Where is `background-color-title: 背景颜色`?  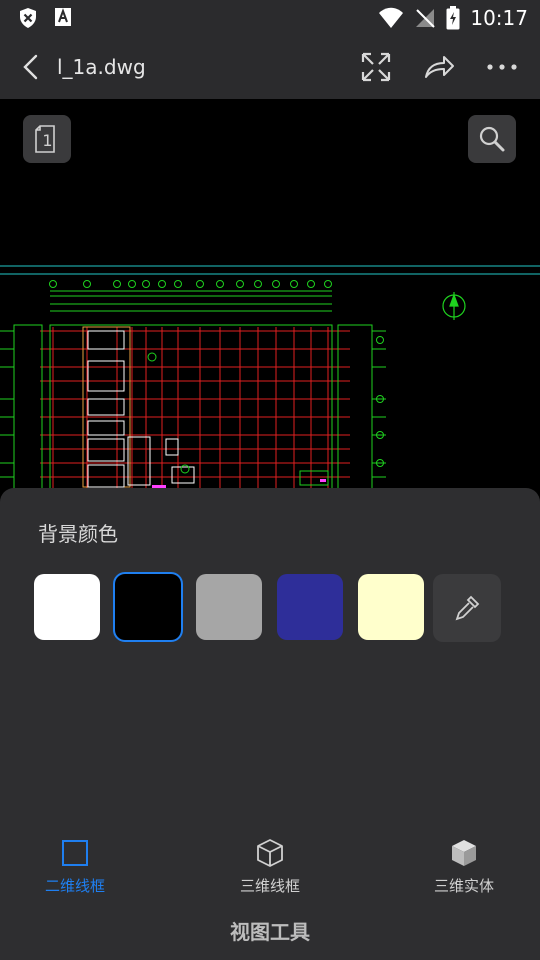 background-color-title: 背景颜色 is located at coordinates (78, 534).